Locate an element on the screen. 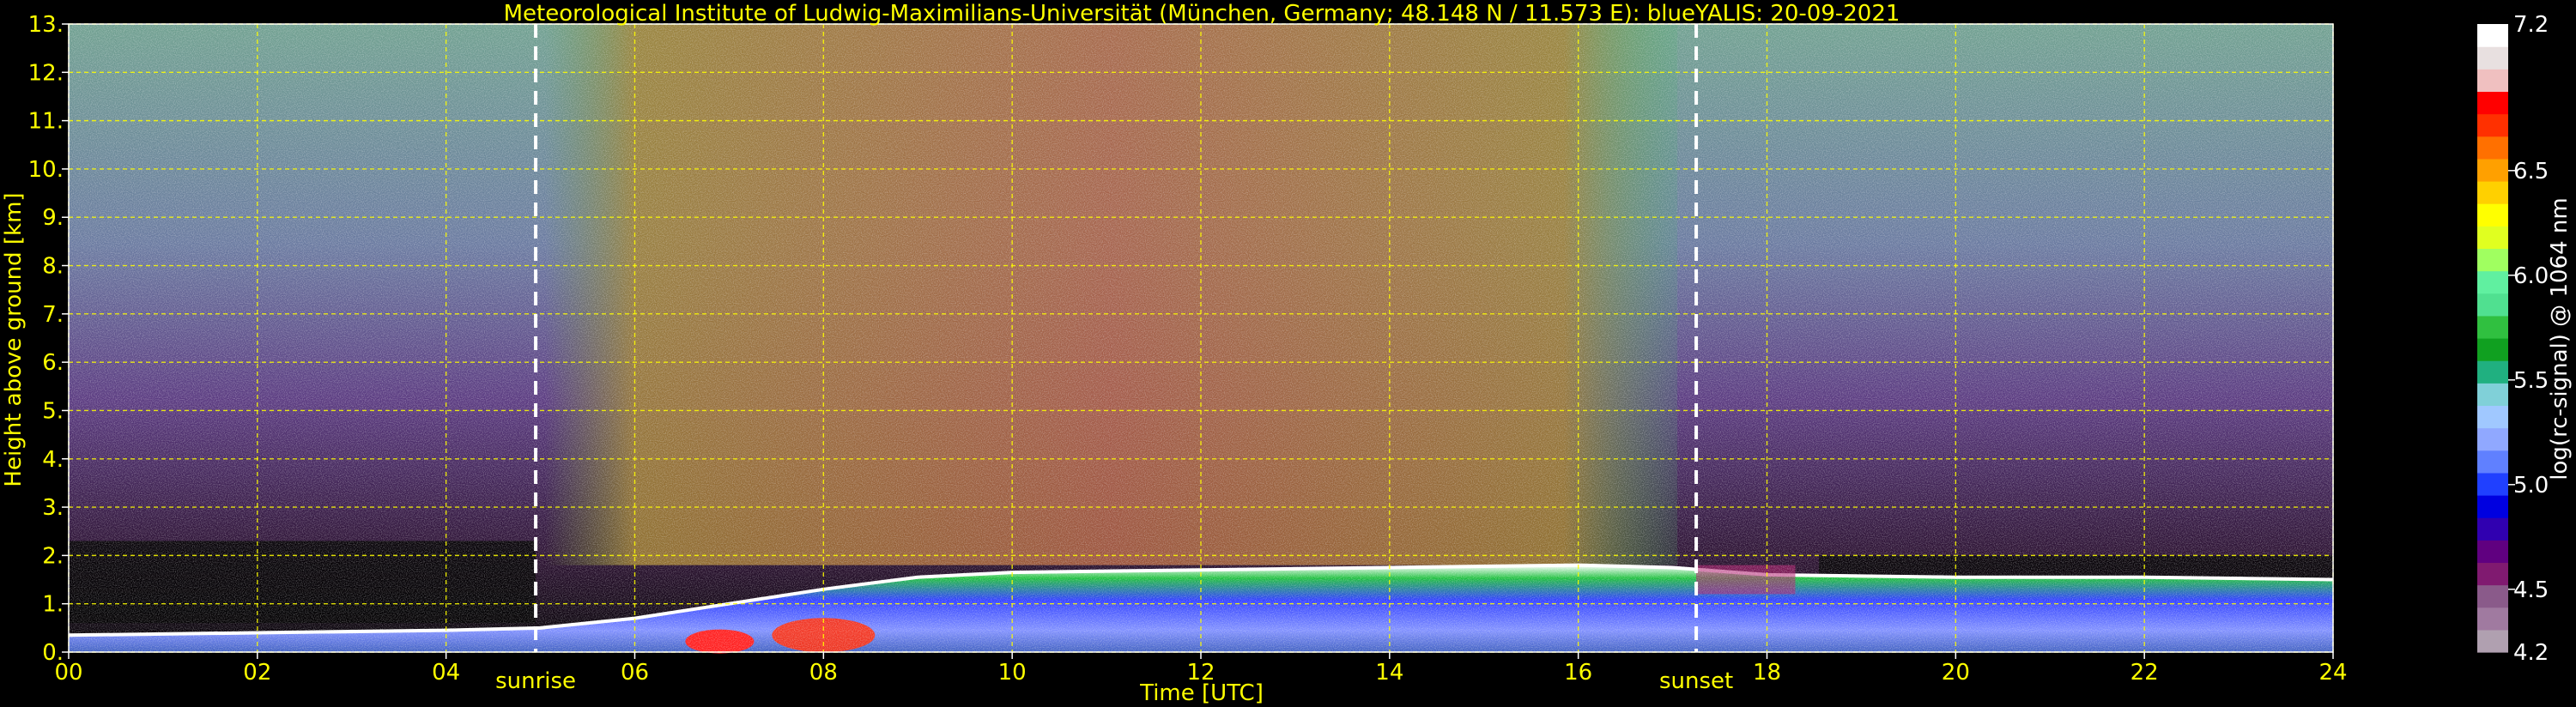 The height and width of the screenshot is (707, 2576). y-tick-label: 5. is located at coordinates (53, 411).